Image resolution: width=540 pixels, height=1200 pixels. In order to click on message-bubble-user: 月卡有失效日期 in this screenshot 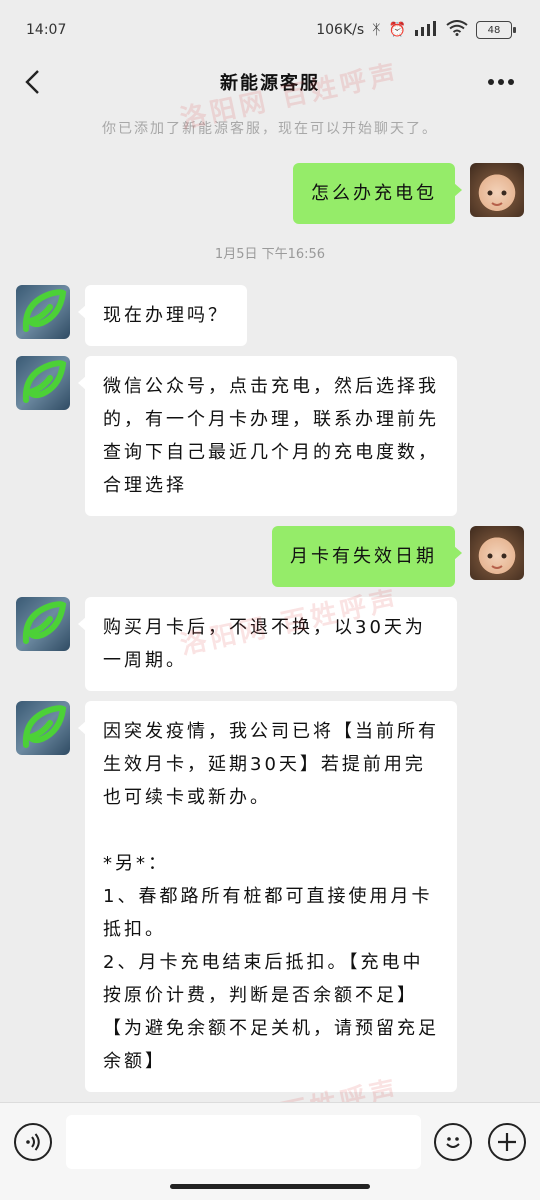, I will do `click(367, 556)`.